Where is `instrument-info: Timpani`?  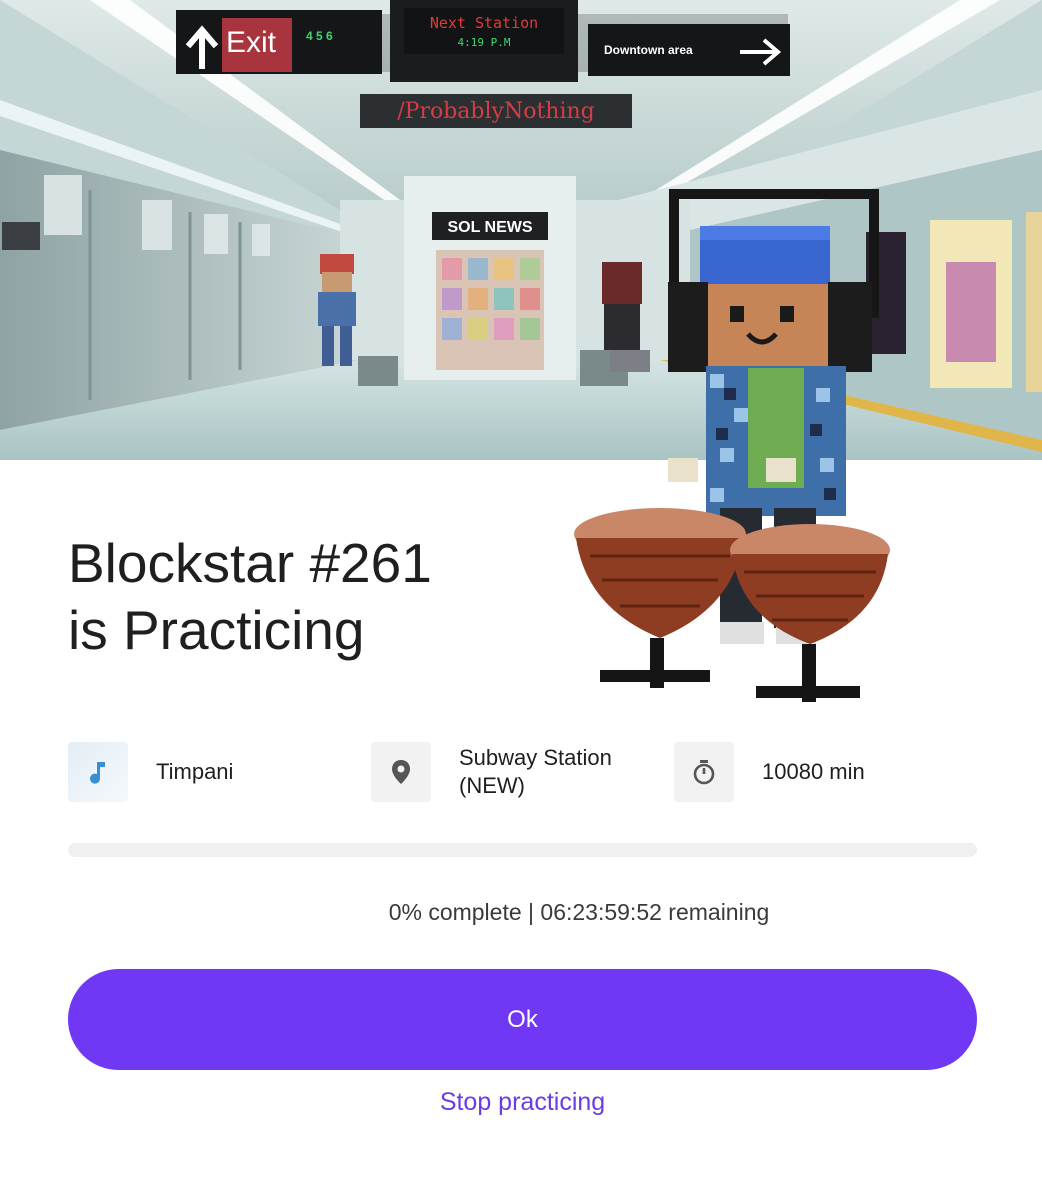 instrument-info: Timpani is located at coordinates (150, 772).